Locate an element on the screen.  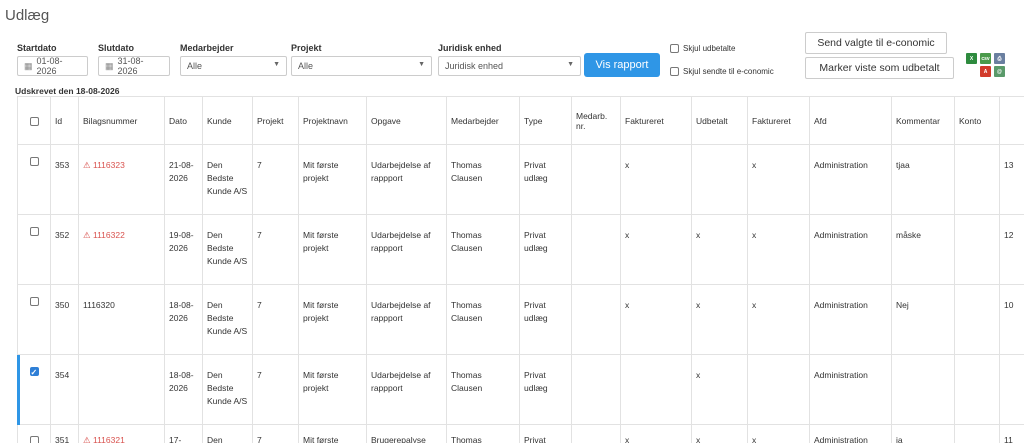
cell-kunde: Den is located at coordinates (227, 433).